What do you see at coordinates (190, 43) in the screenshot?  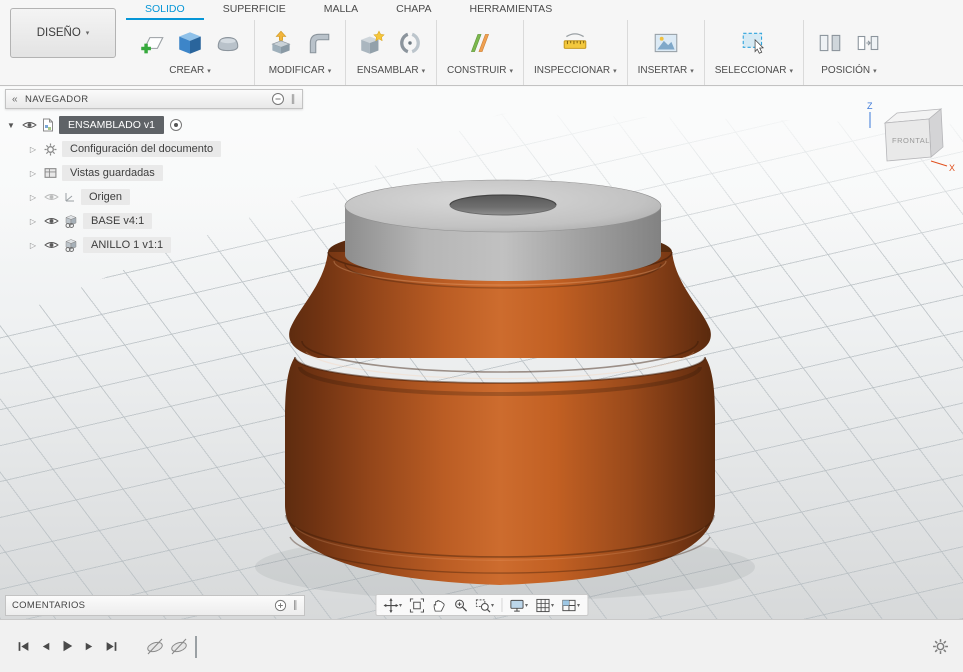 I see `solid-box-button` at bounding box center [190, 43].